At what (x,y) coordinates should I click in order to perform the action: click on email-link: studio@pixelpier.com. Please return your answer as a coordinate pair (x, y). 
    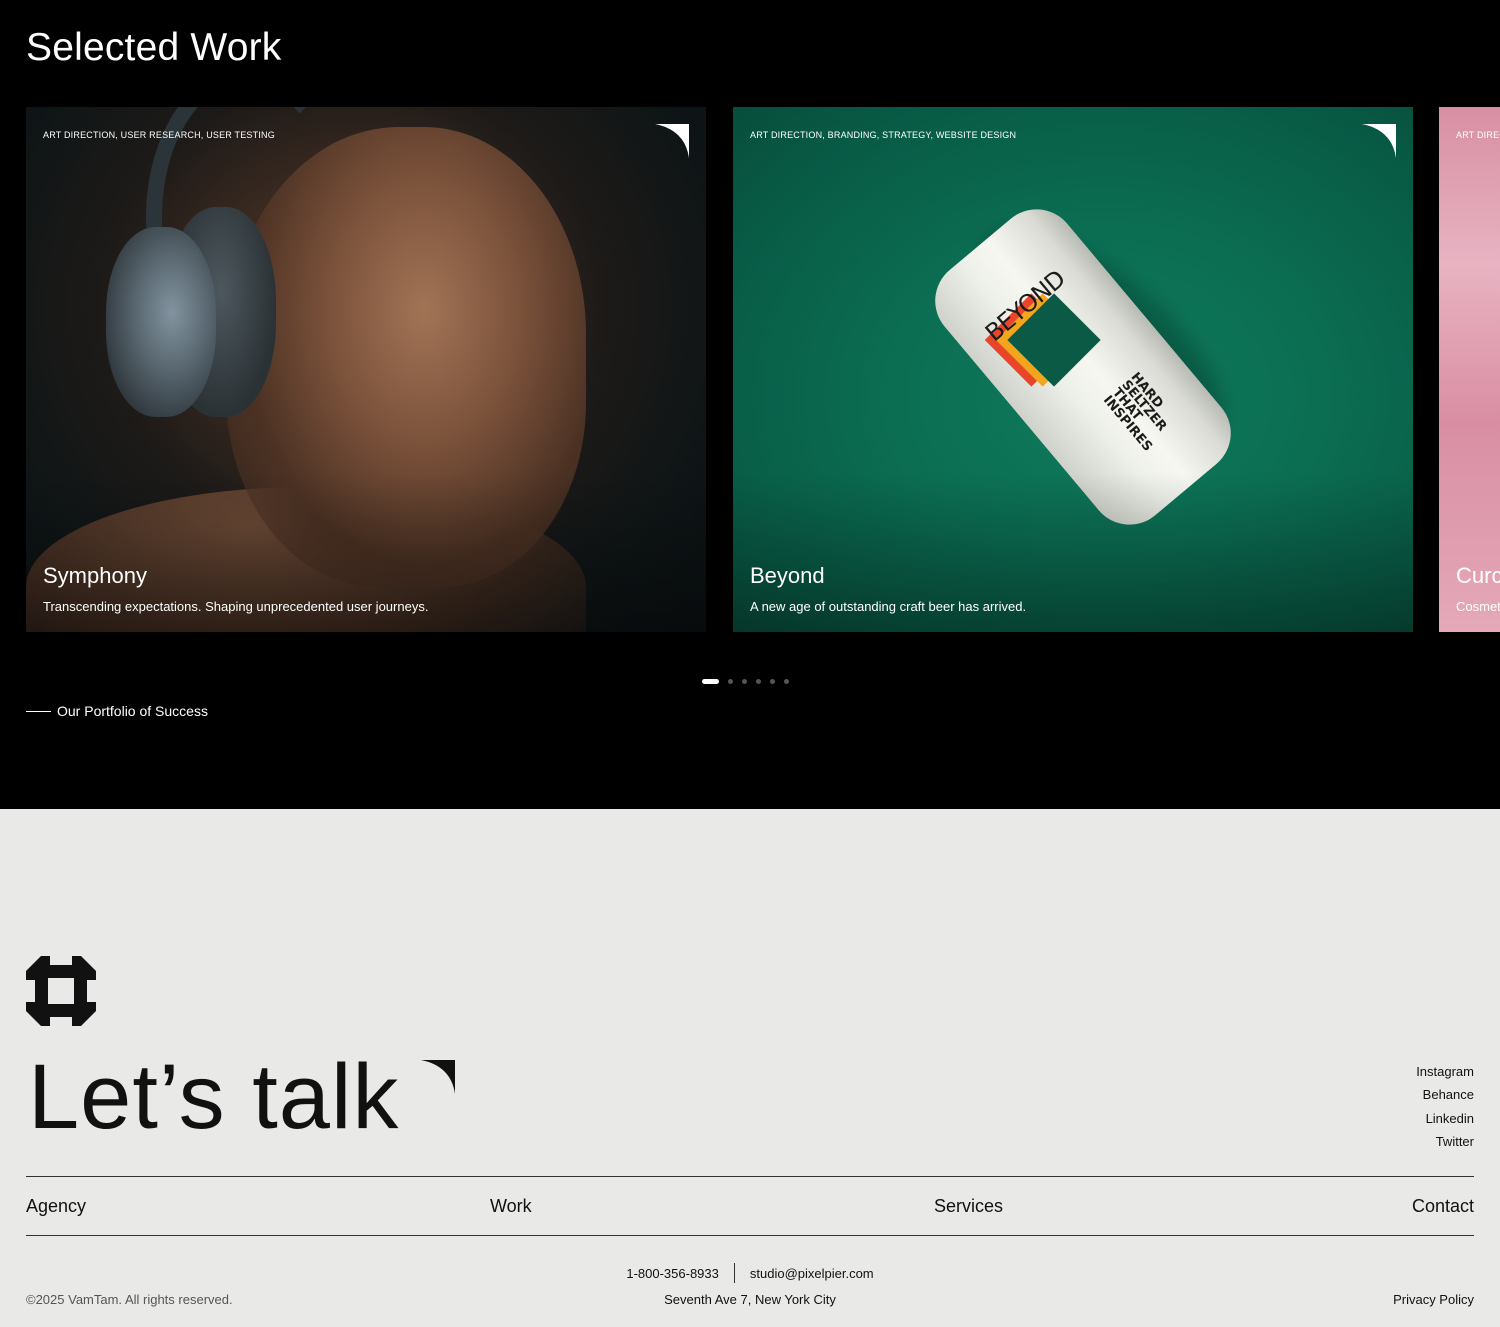
    Looking at the image, I should click on (812, 1273).